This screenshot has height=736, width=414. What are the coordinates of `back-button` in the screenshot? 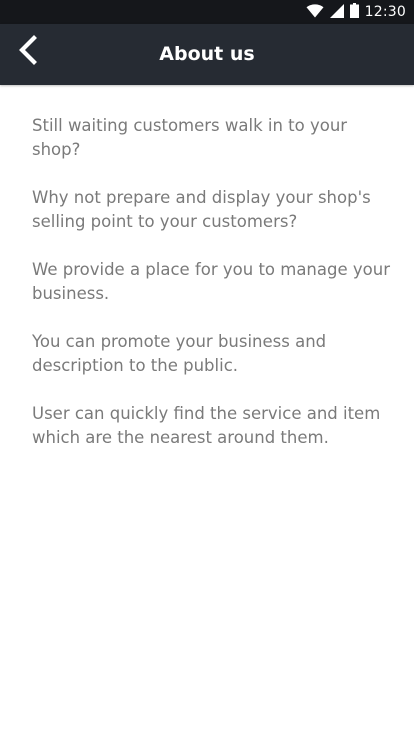 It's located at (28, 52).